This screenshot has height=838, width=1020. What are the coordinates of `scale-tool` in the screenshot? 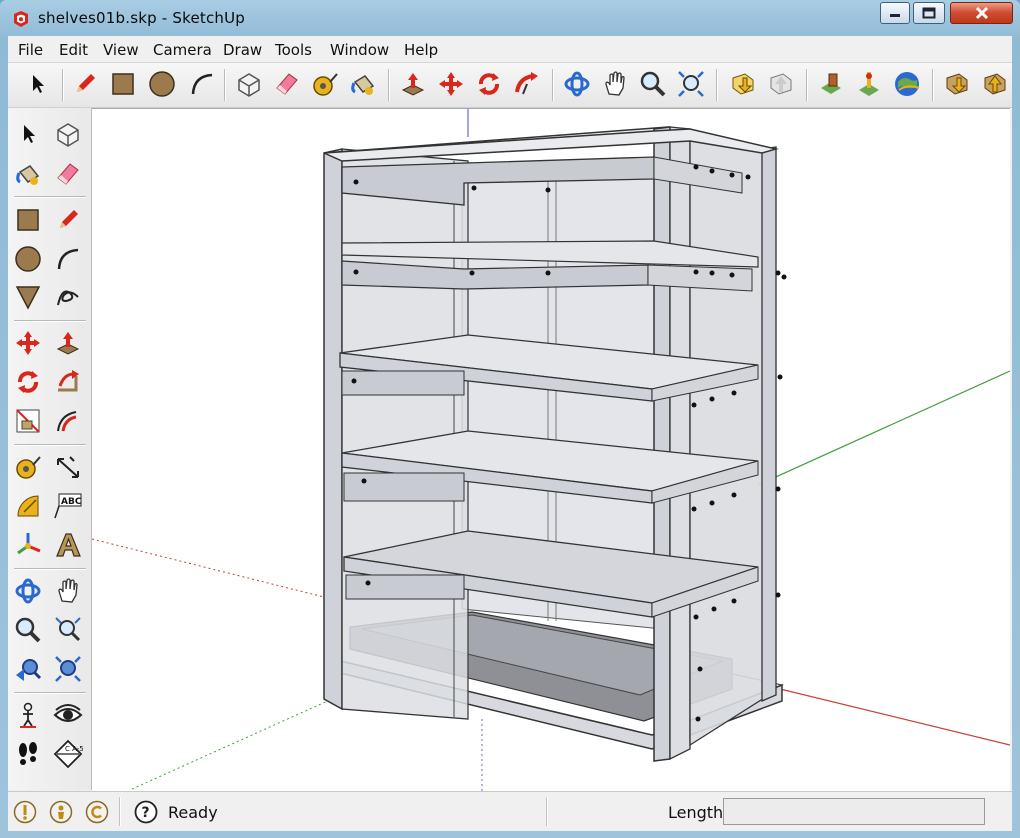 It's located at (28, 421).